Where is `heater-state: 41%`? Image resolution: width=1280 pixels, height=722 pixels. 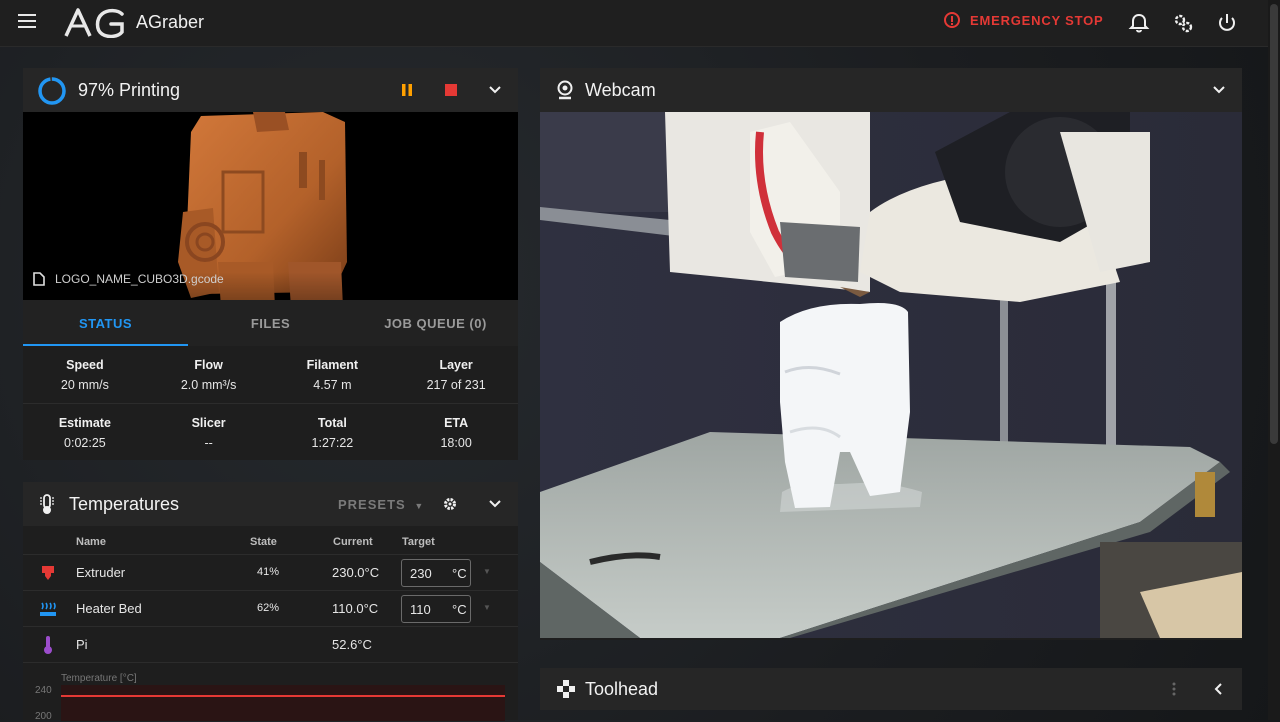
heater-state: 41% is located at coordinates (268, 572).